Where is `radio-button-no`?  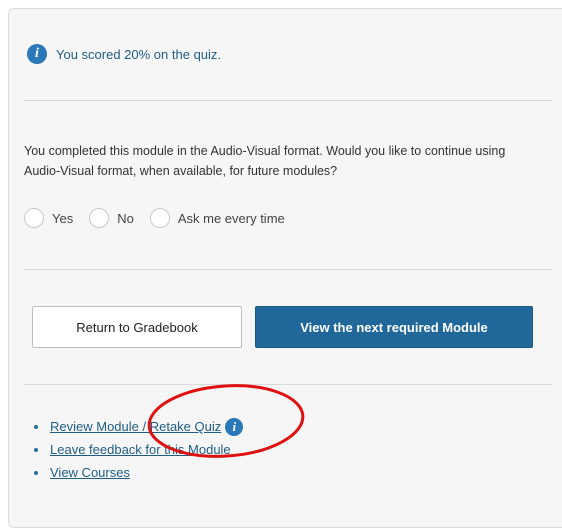
radio-button-no is located at coordinates (99, 218).